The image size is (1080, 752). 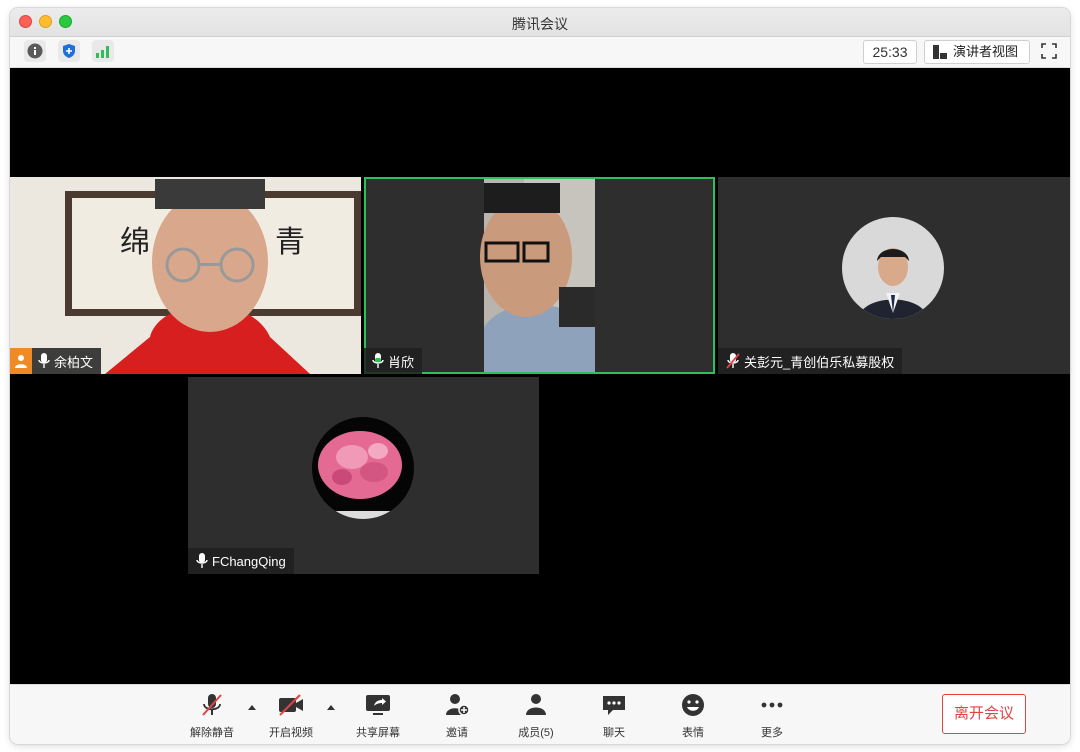 What do you see at coordinates (212, 733) in the screenshot?
I see `unmute-label: 解除静音` at bounding box center [212, 733].